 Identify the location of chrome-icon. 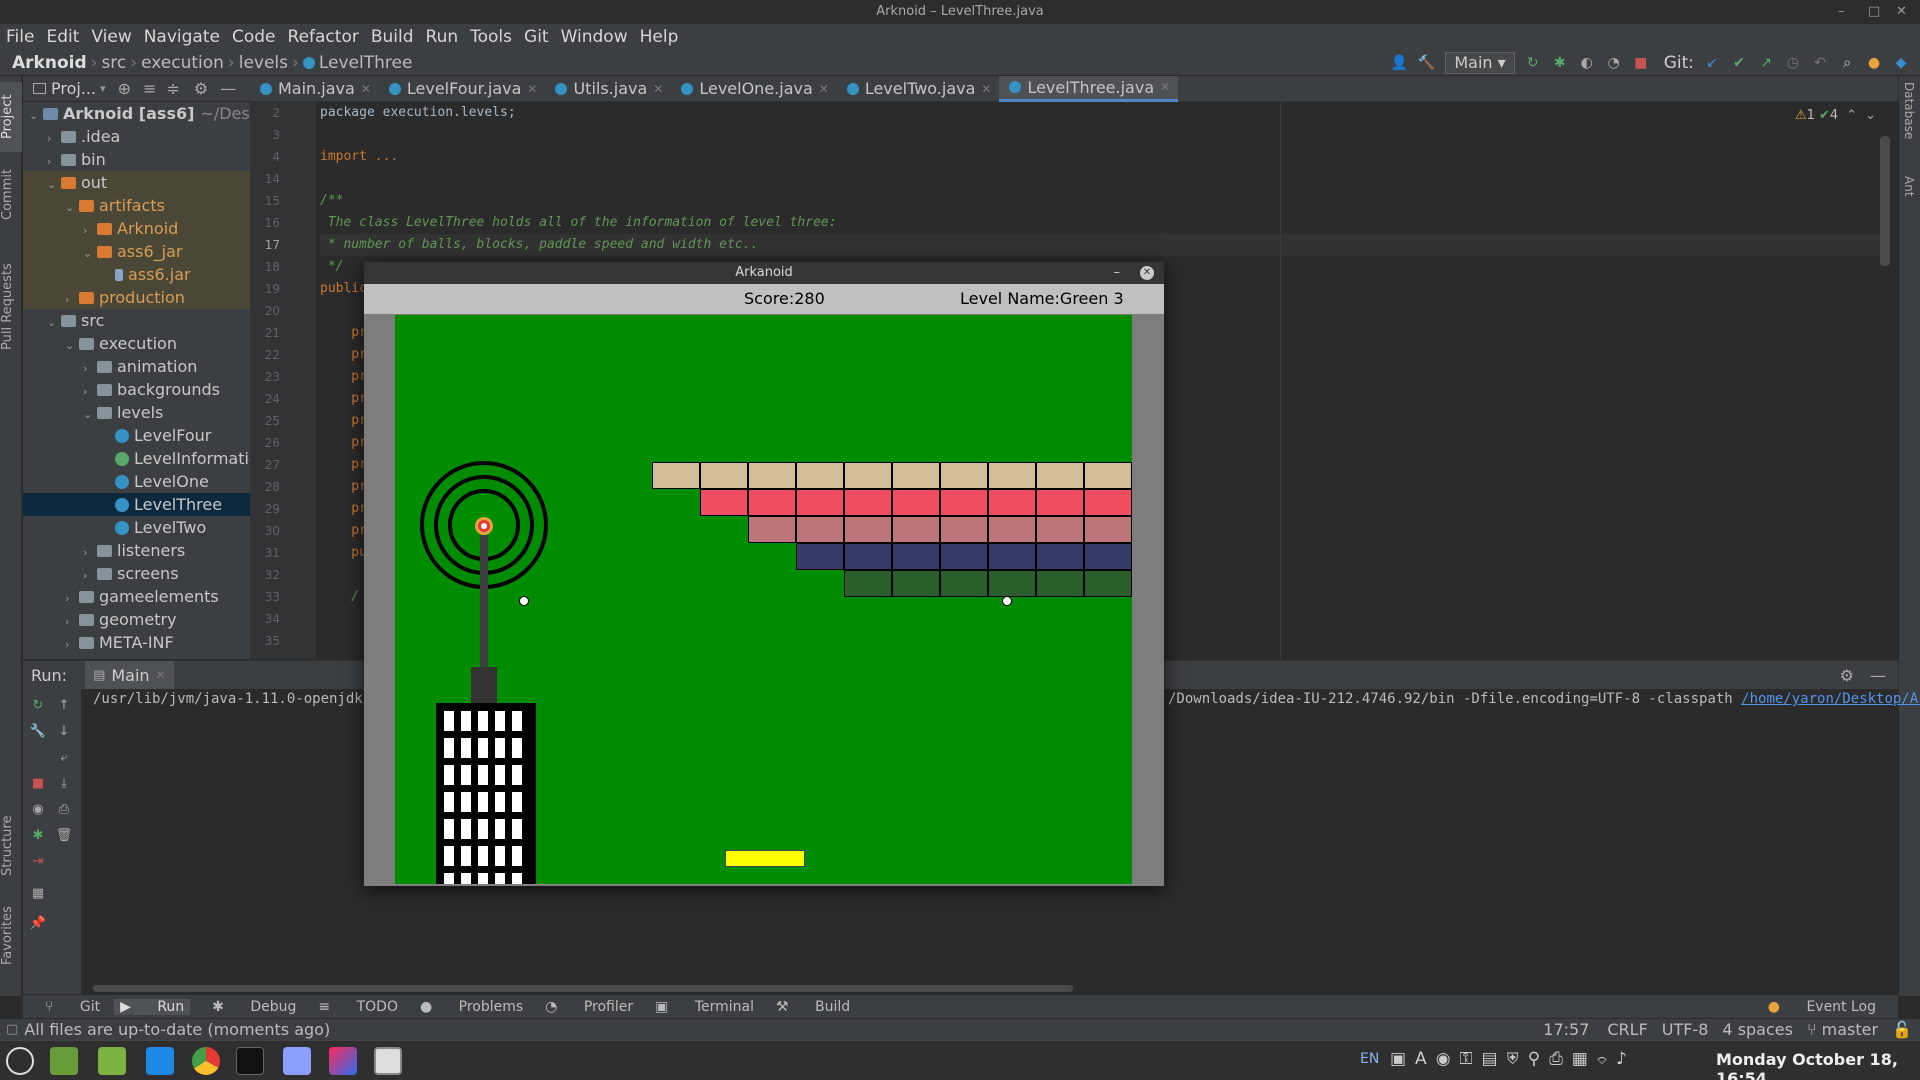
(206, 1061).